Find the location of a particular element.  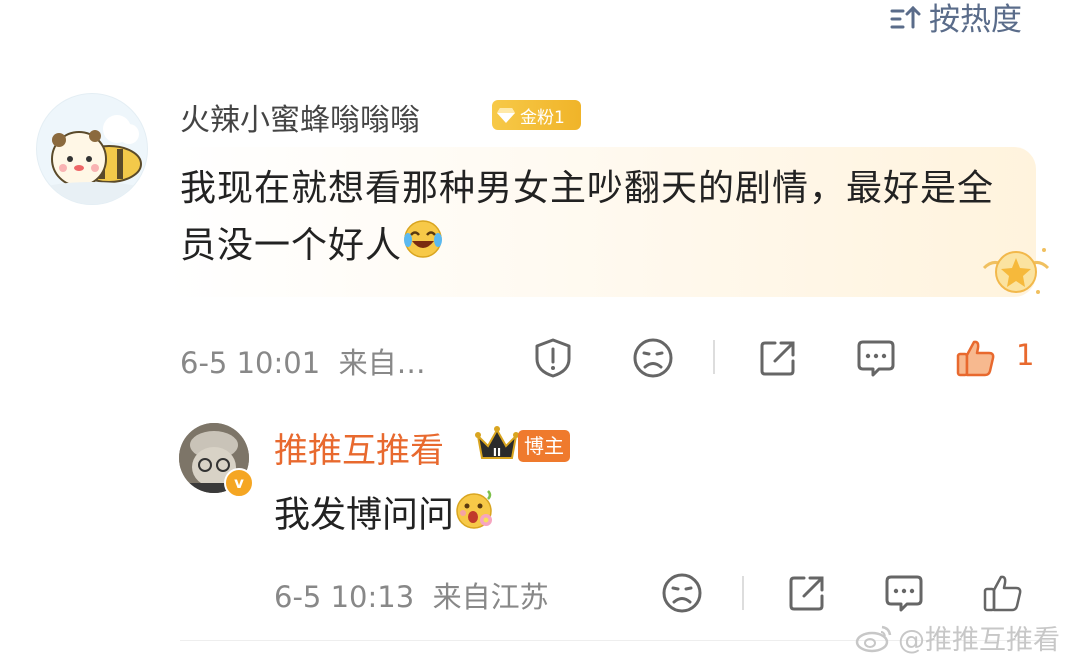

weibo-logo-icon is located at coordinates (874, 638).